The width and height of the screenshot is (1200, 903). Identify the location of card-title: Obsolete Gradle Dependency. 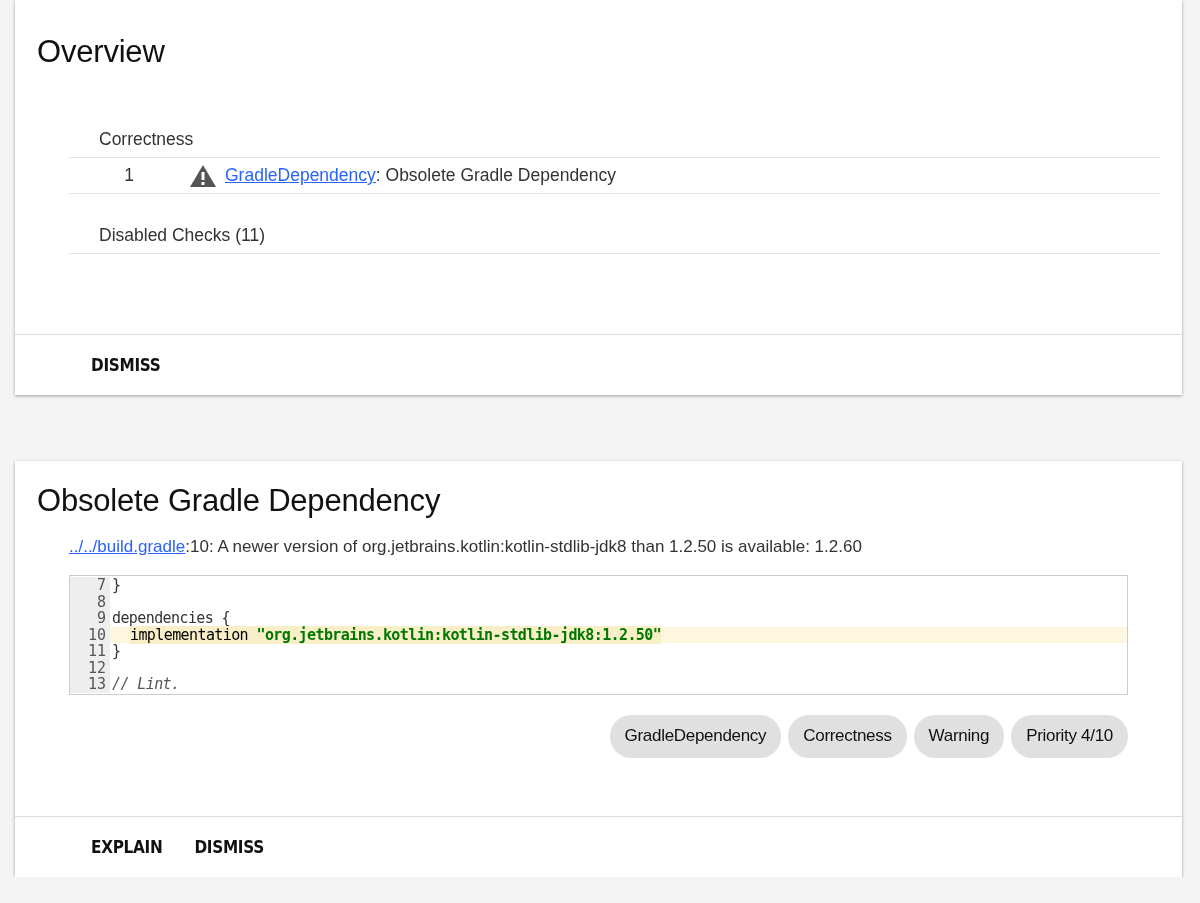
(239, 501).